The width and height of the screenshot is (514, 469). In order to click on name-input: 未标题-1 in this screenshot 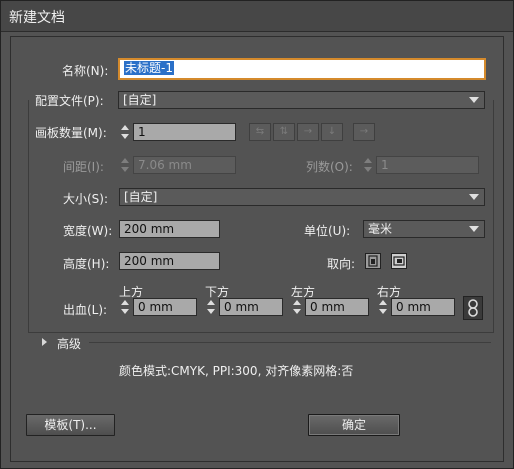, I will do `click(302, 69)`.